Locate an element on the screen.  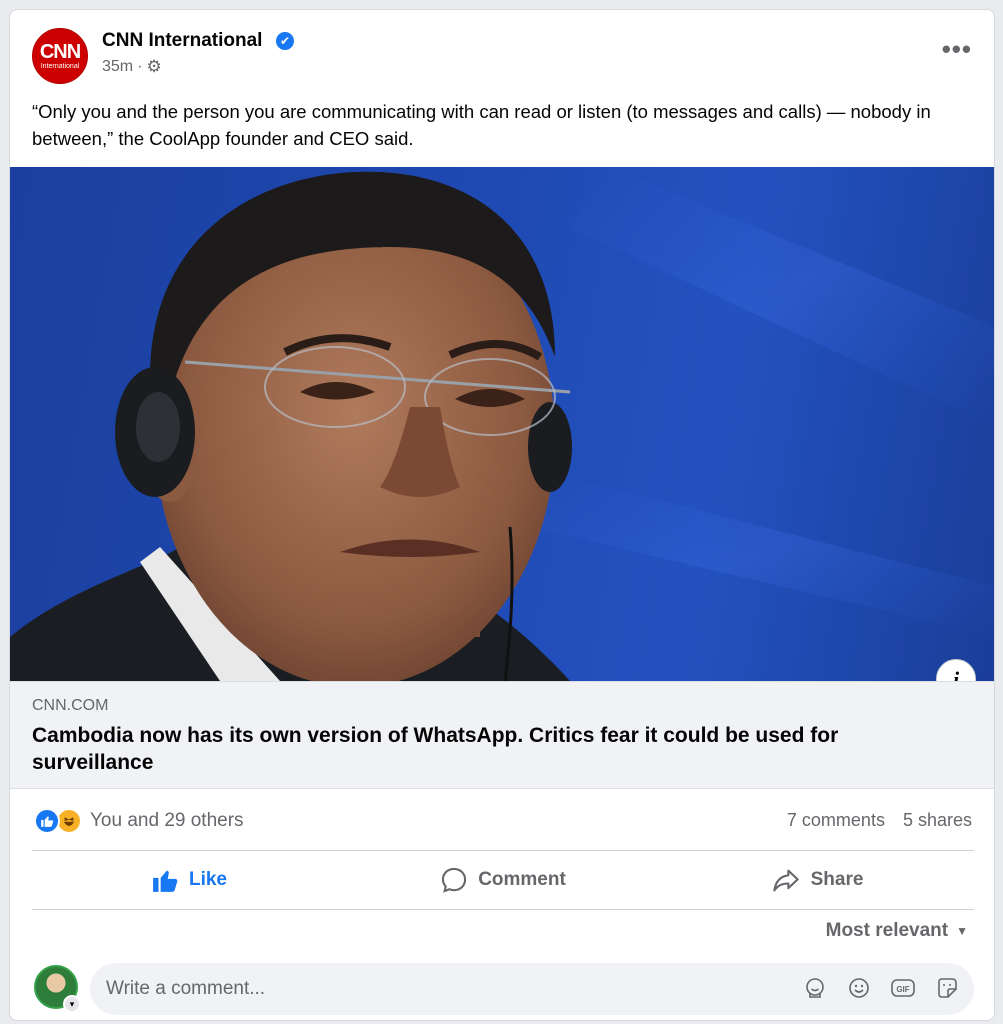
comment-button: Comment is located at coordinates (503, 880).